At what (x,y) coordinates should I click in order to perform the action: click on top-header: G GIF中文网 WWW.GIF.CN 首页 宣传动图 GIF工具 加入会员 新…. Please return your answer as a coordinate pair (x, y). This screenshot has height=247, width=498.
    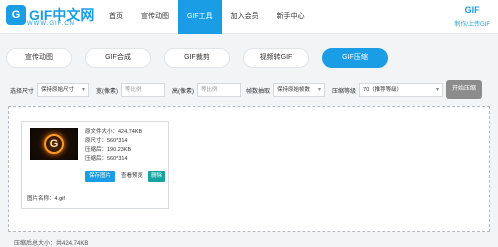
    Looking at the image, I should click on (249, 17).